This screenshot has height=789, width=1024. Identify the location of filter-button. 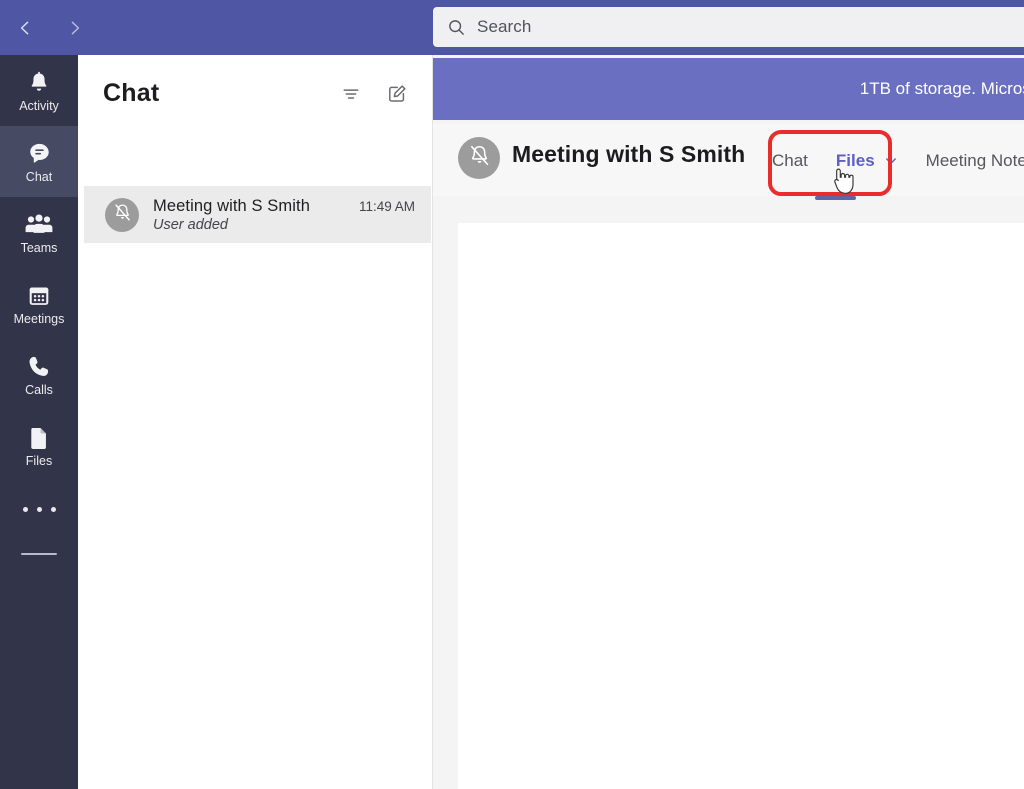
(351, 96).